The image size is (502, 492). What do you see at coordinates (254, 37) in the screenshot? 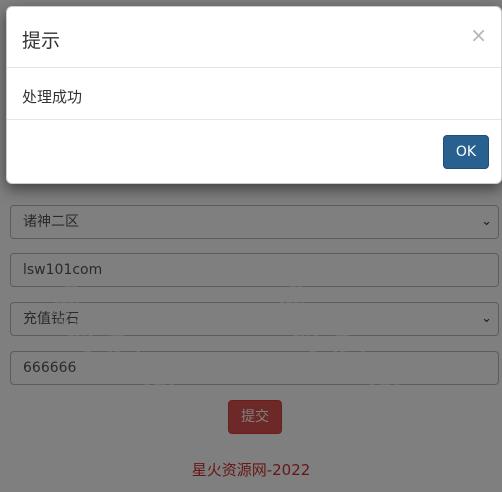
I see `dialog-header: 提示 ×` at bounding box center [254, 37].